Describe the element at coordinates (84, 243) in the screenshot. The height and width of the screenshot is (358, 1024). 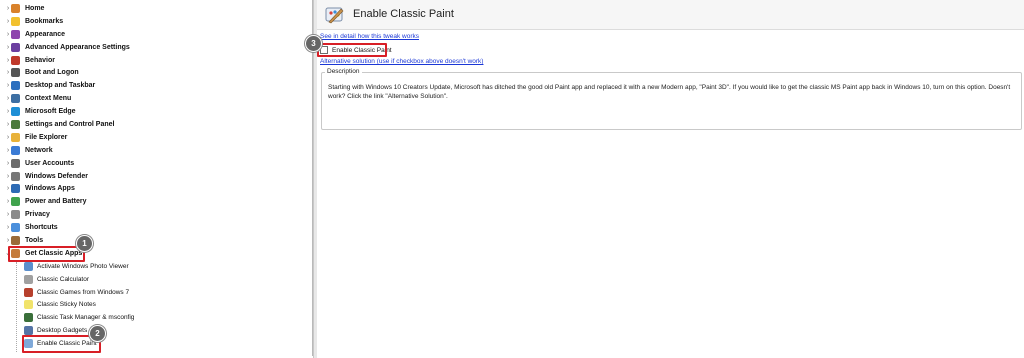
I see `step-marker-1: 1` at that location.